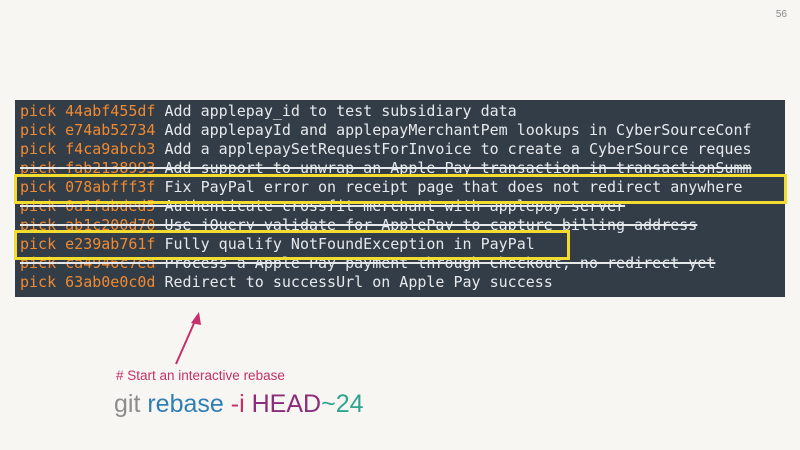  I want to click on command-git: git, so click(127, 404).